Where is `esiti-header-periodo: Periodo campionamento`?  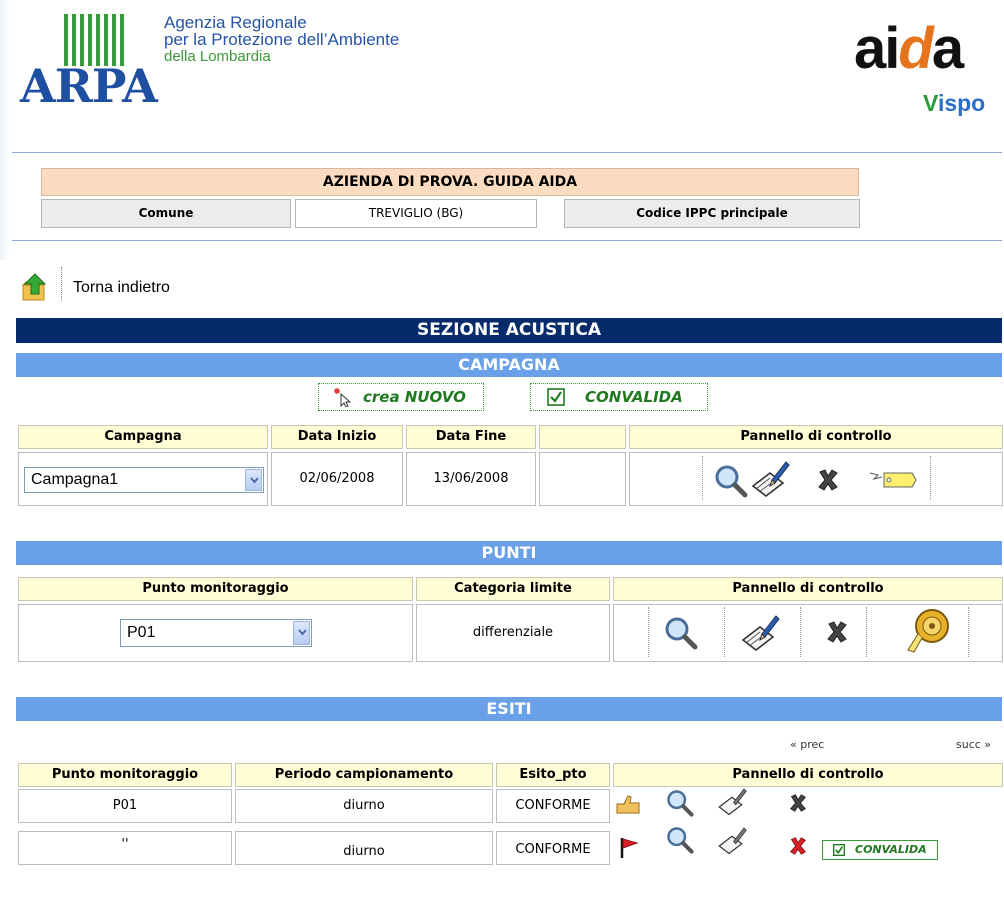 esiti-header-periodo: Periodo campionamento is located at coordinates (364, 775).